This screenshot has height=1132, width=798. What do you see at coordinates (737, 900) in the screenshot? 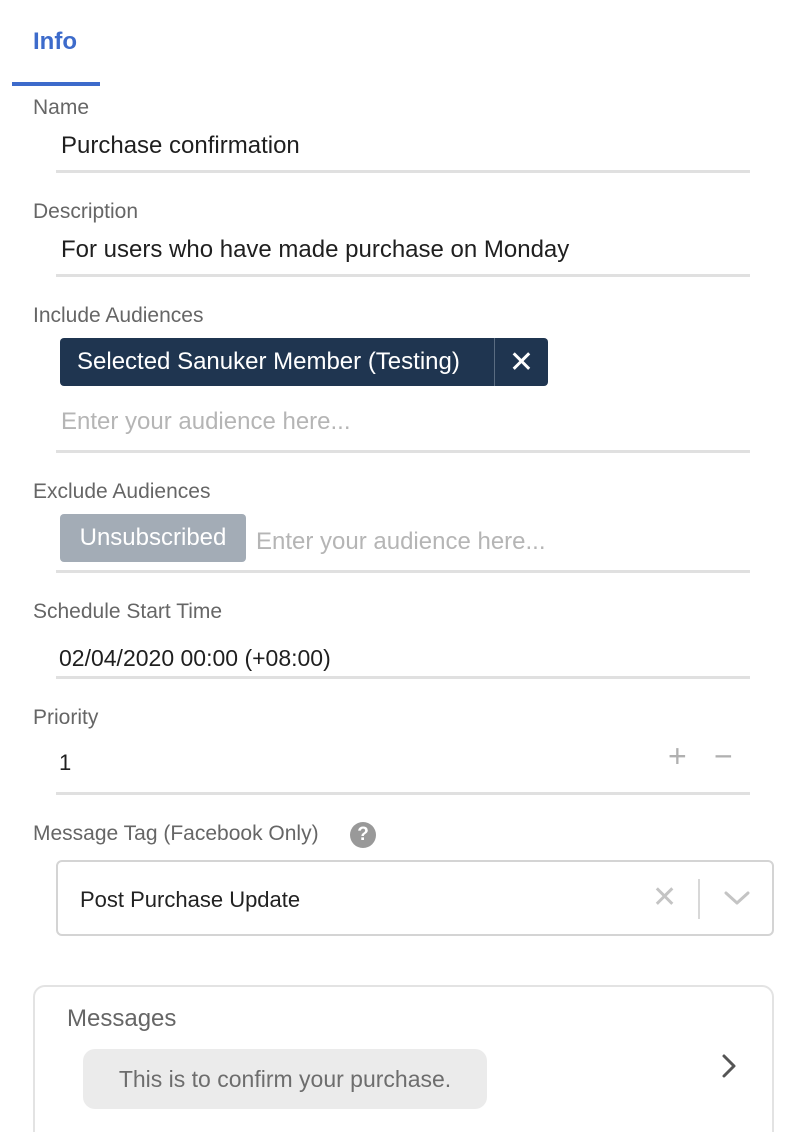
I see `chevron-down-icon` at bounding box center [737, 900].